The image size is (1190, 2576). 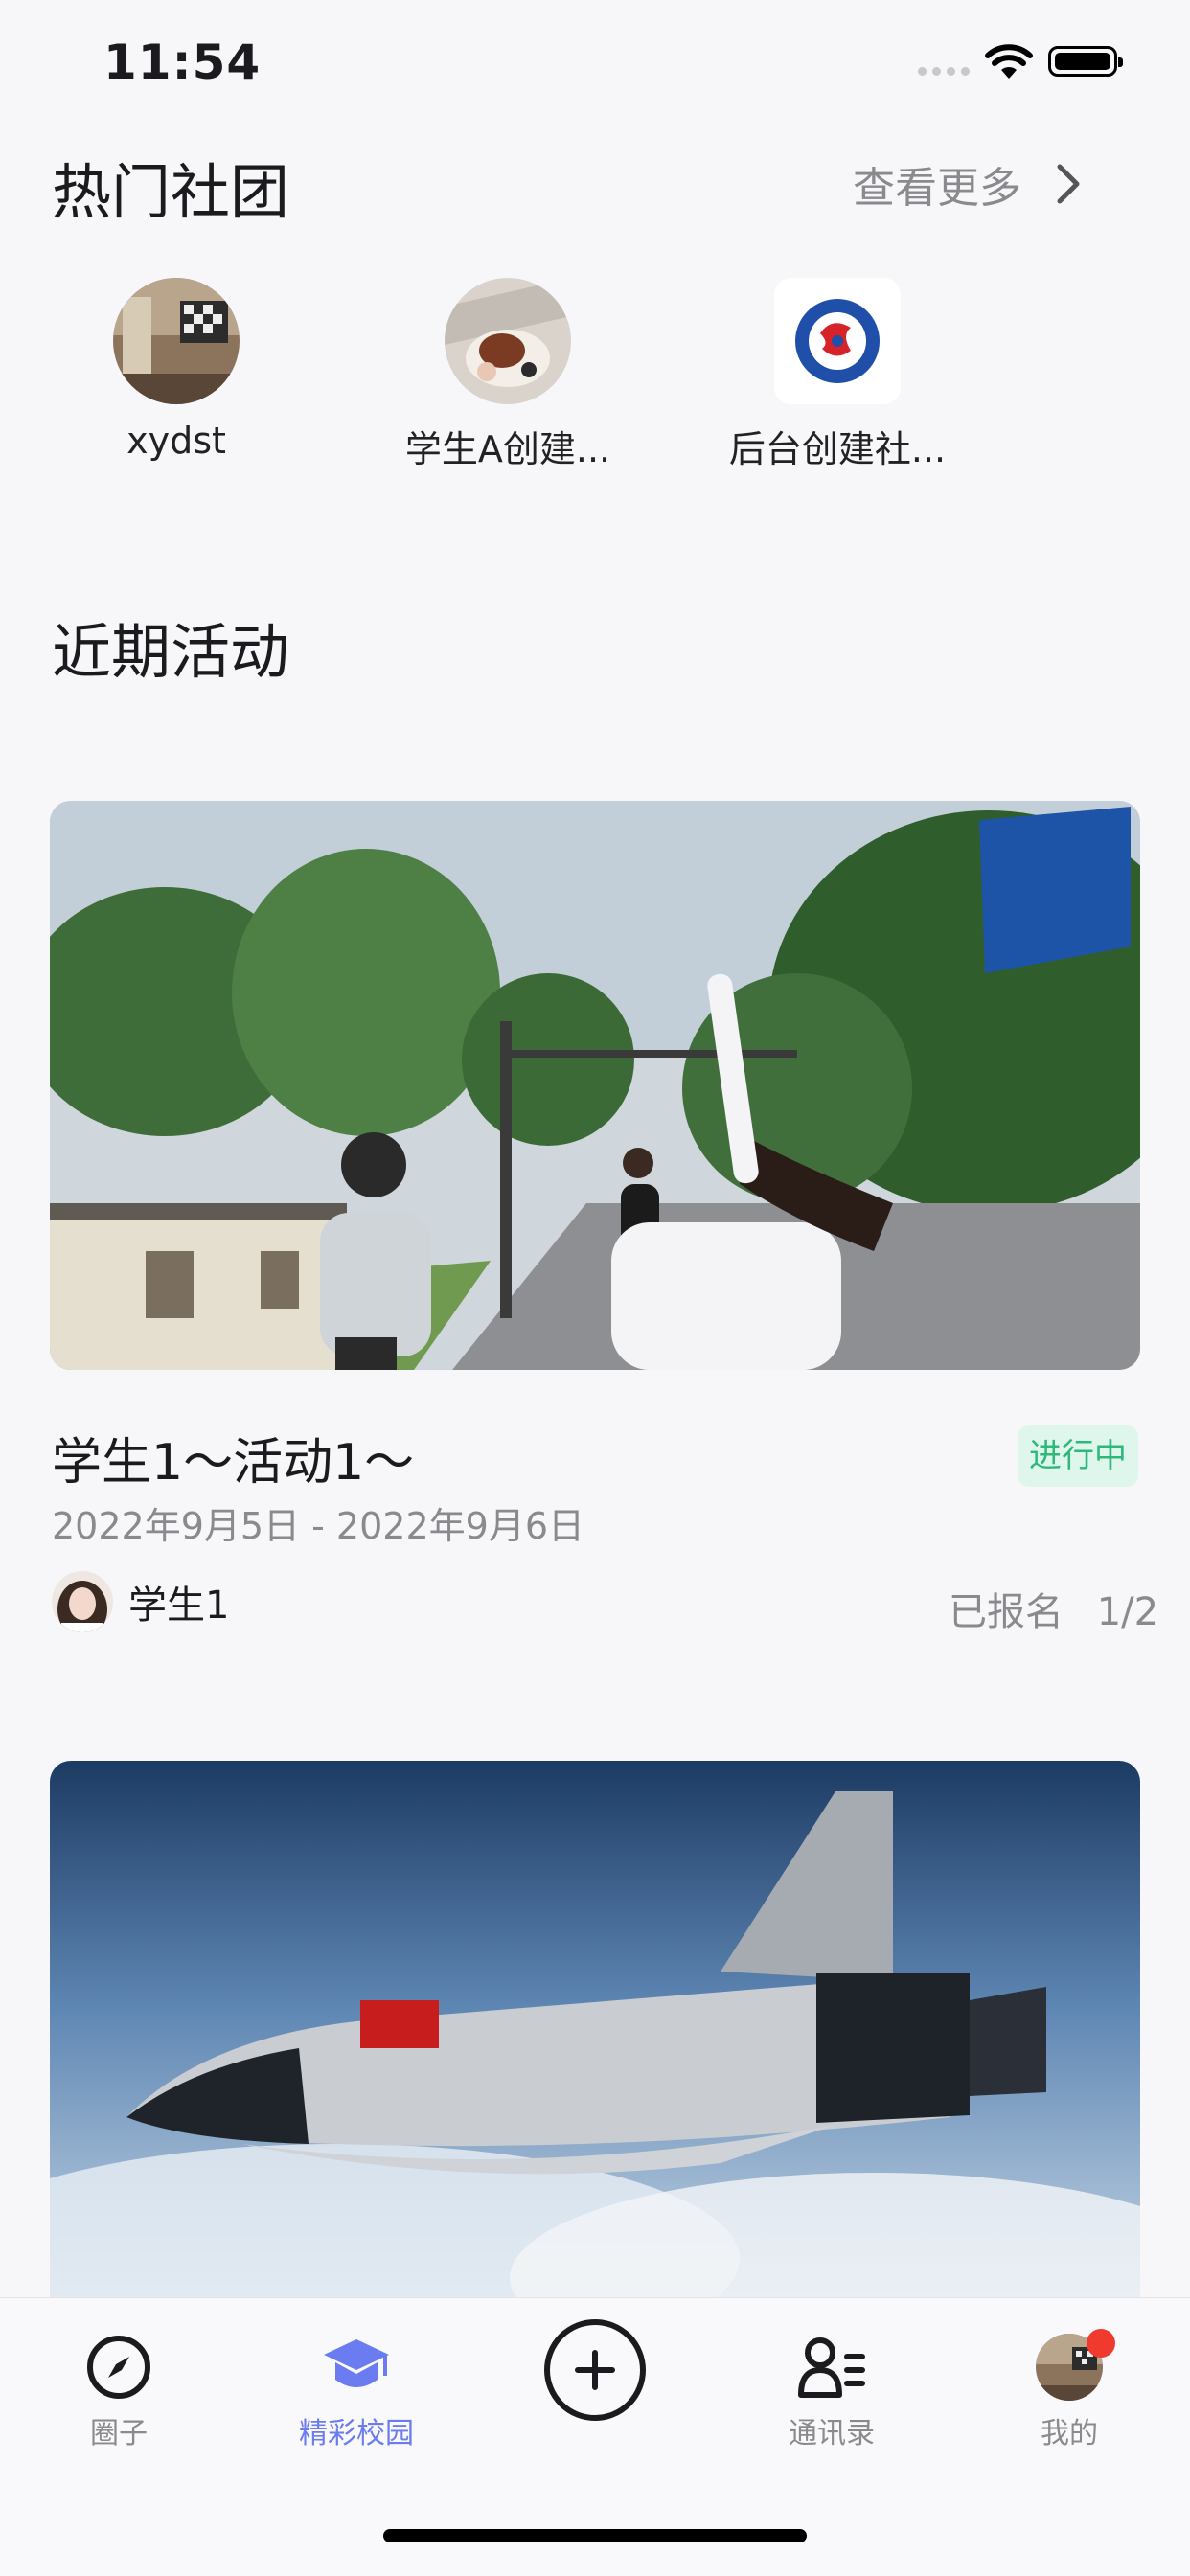 I want to click on organizer-name: 学生1, so click(x=179, y=1606).